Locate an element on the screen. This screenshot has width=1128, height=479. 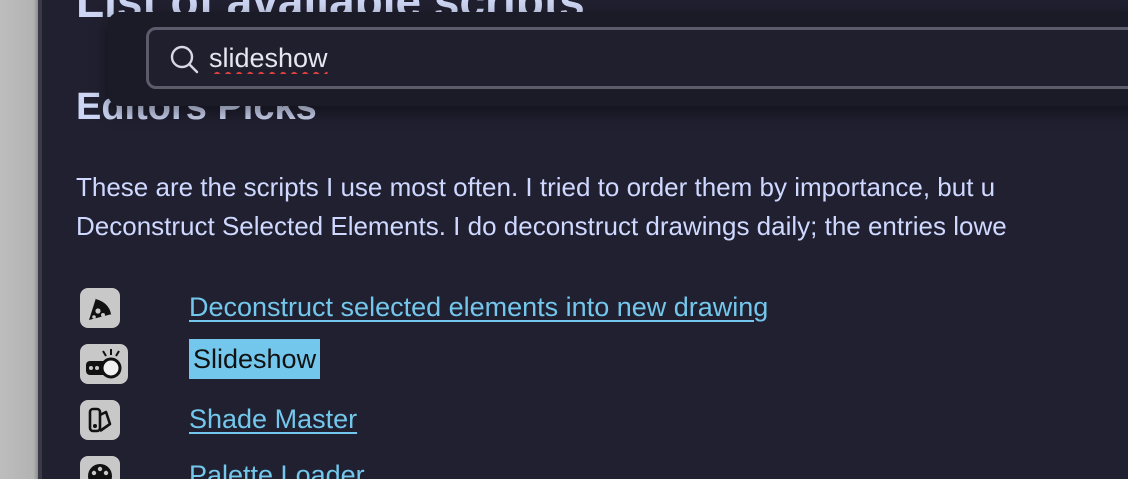
palette-icon is located at coordinates (100, 467).